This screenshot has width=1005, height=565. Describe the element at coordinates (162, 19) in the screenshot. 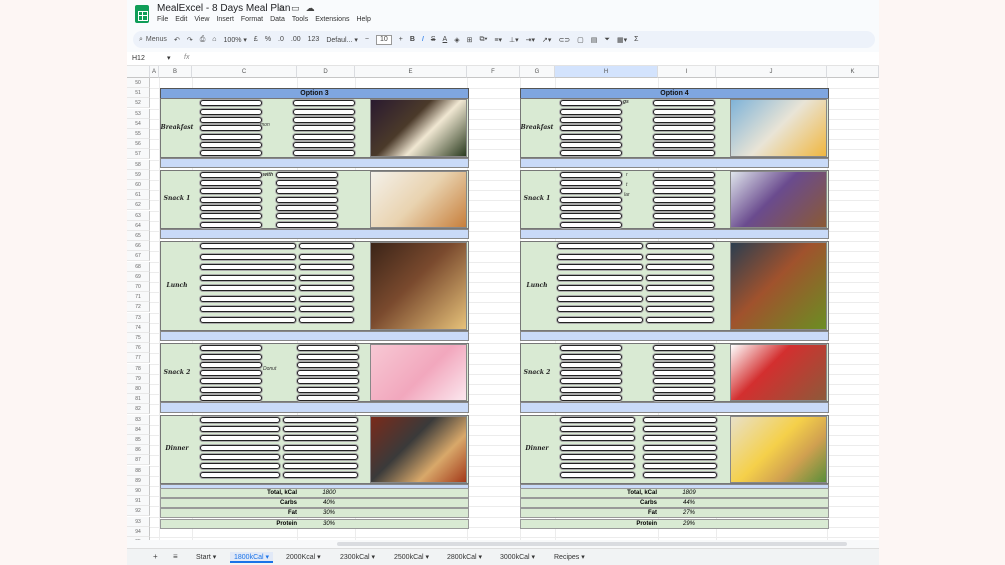

I see `menu-file: File` at that location.